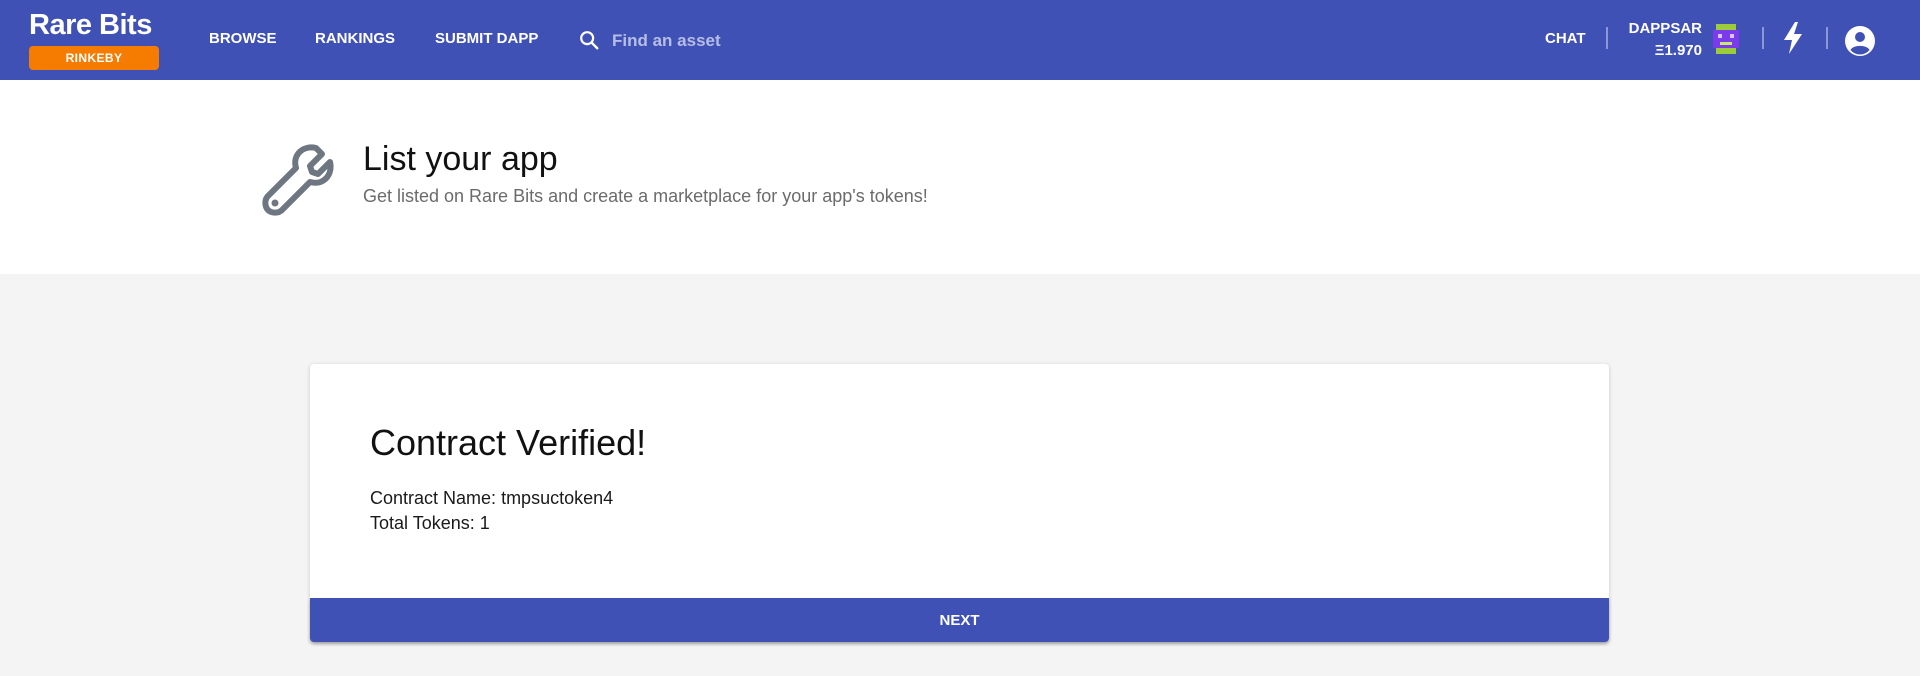  What do you see at coordinates (1661, 28) in the screenshot?
I see `user-name: DAPPSAR` at bounding box center [1661, 28].